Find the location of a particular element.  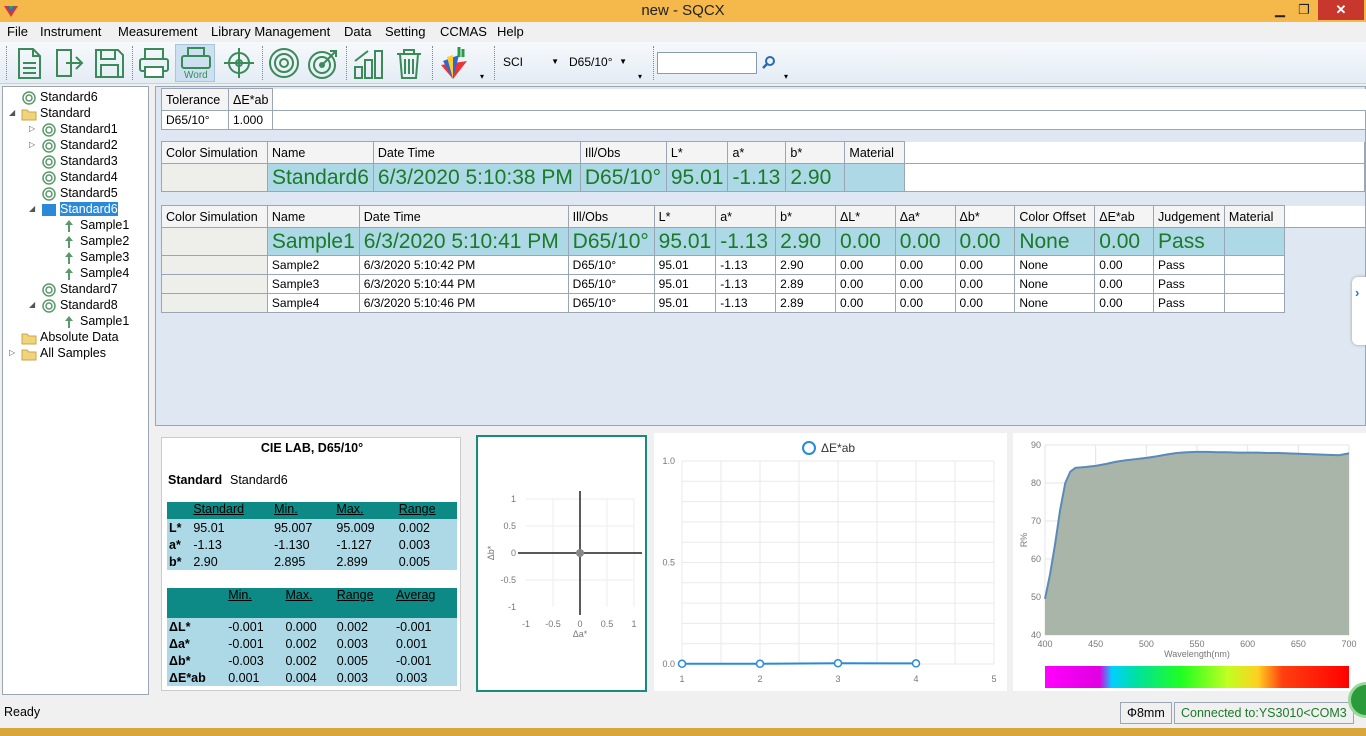

stats-cell: 0.002 is located at coordinates (364, 626).